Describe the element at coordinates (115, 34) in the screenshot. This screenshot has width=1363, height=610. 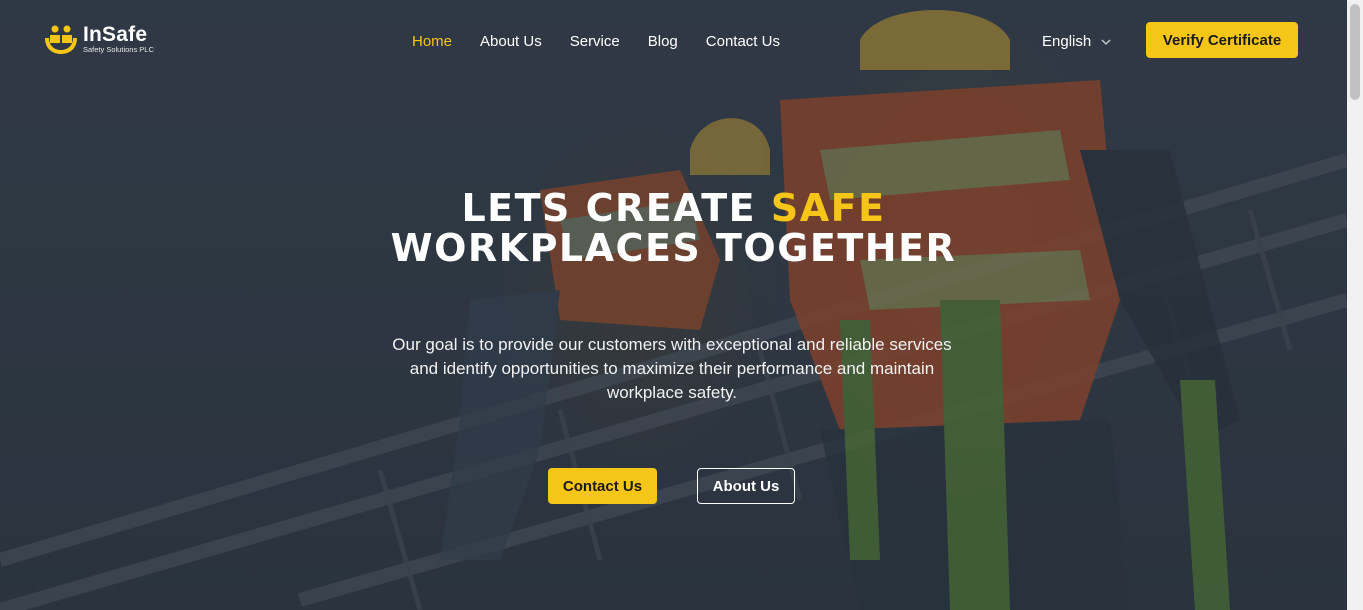
I see `brand-name: InSafe` at that location.